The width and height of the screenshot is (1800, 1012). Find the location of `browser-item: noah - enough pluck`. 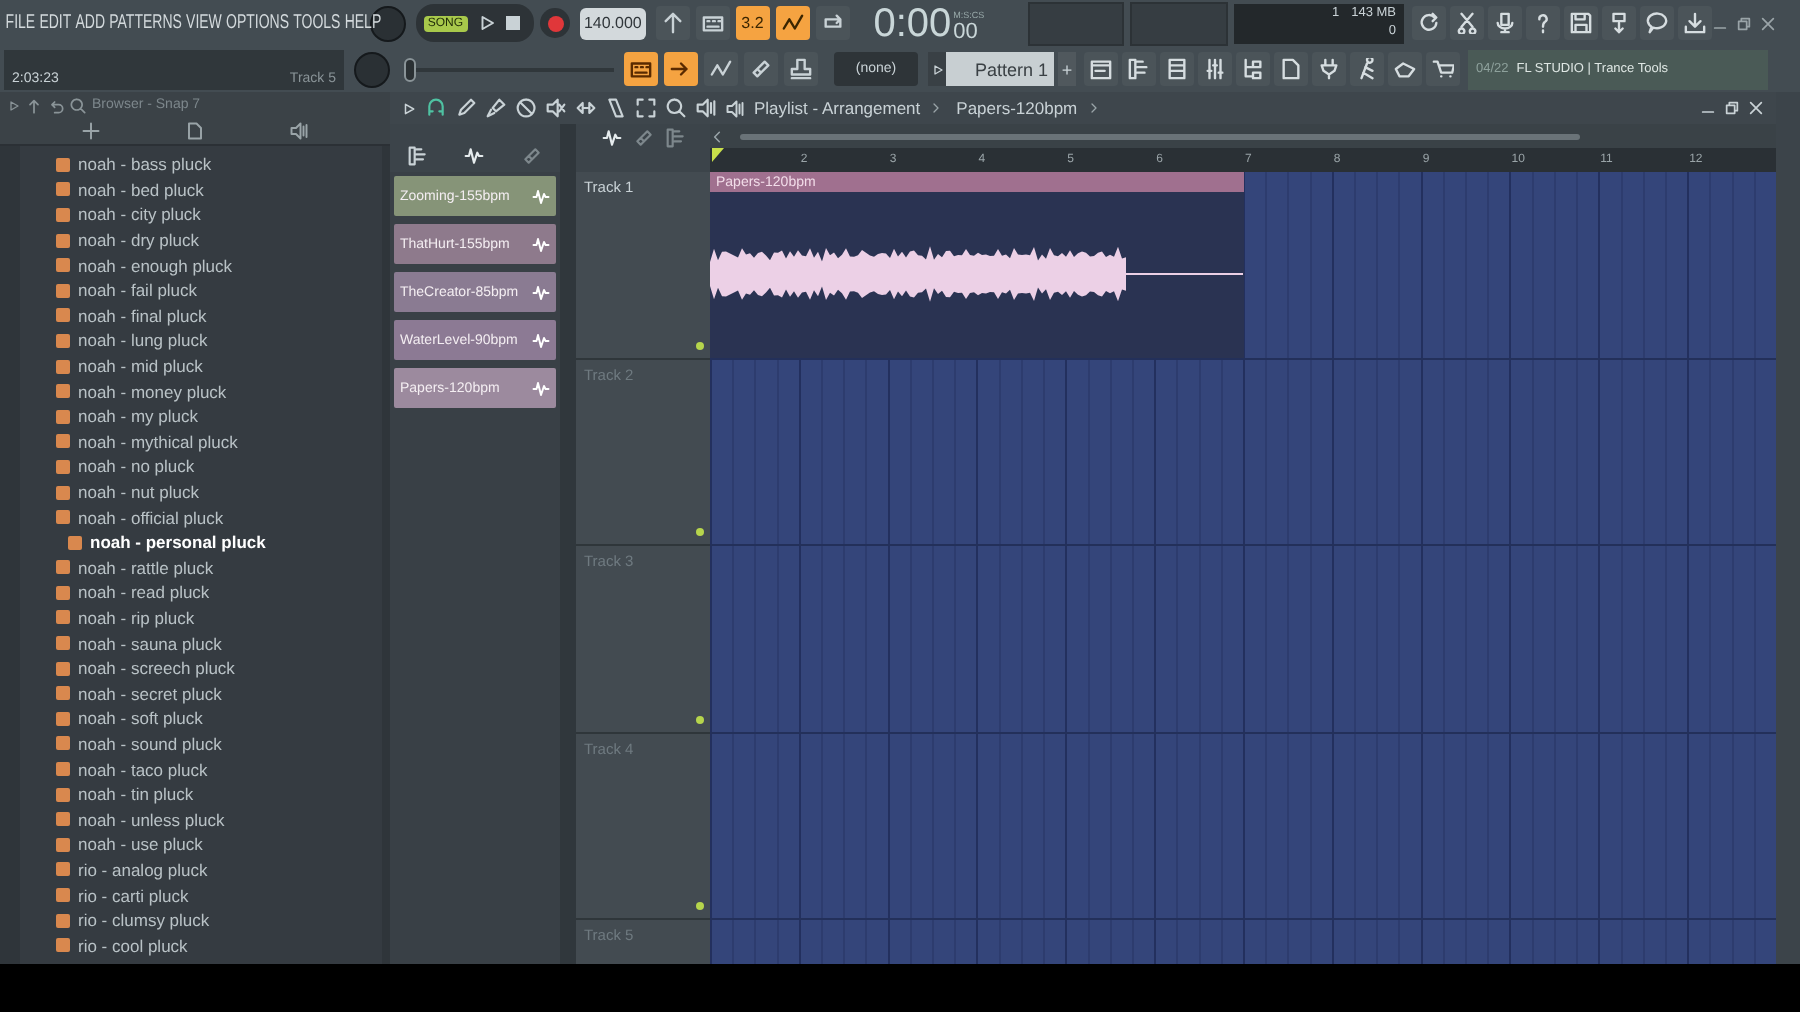

browser-item: noah - enough pluck is located at coordinates (201, 265).